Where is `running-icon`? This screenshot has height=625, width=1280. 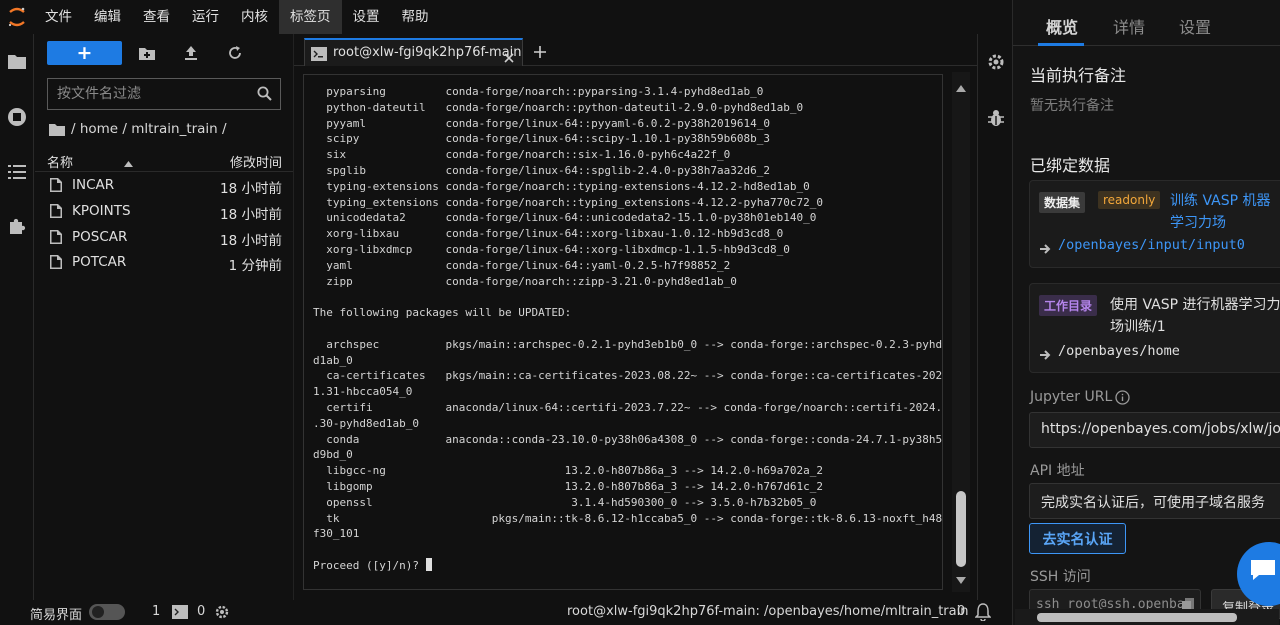 running-icon is located at coordinates (17, 116).